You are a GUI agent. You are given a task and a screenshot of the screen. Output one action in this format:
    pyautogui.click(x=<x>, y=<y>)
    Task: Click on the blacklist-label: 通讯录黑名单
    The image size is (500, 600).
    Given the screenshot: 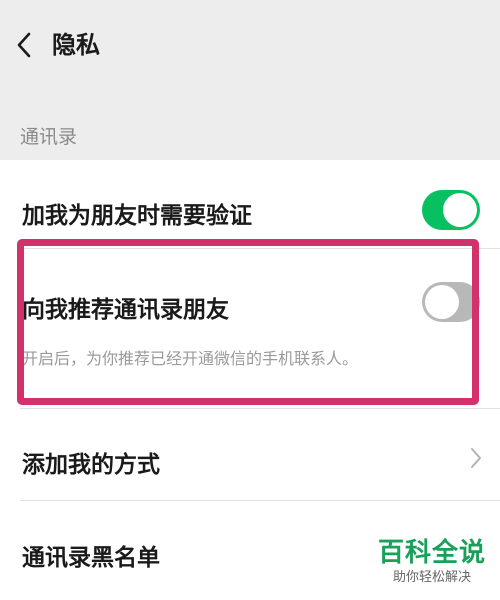 What is the action you would take?
    pyautogui.click(x=91, y=558)
    